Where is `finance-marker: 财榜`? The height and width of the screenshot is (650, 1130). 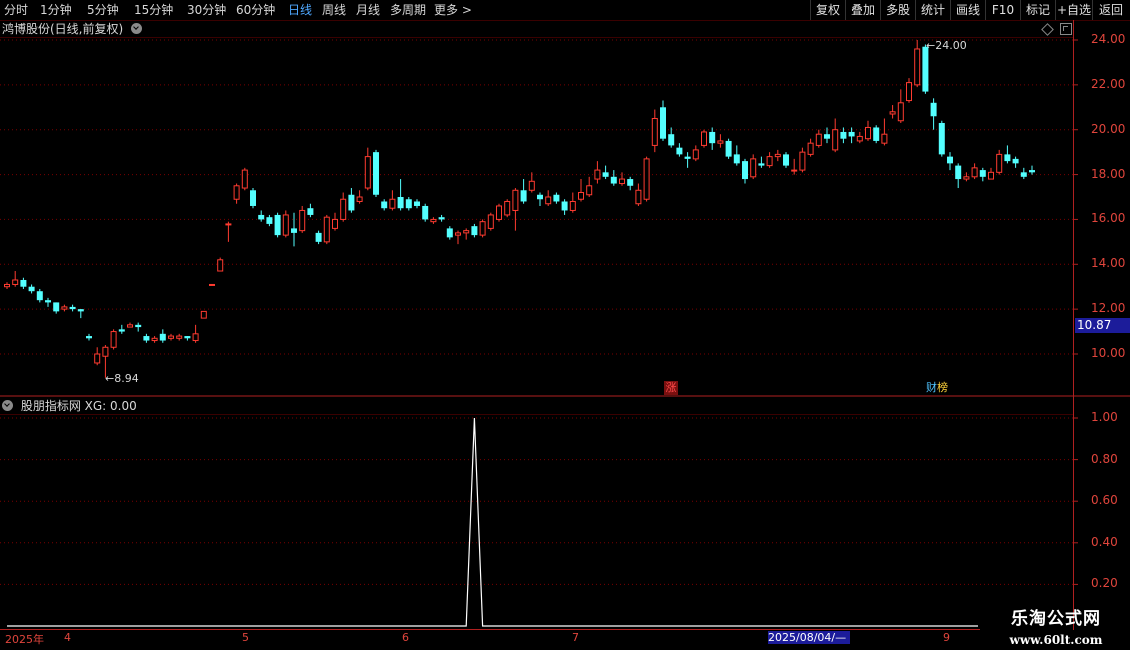
finance-marker: 财榜 is located at coordinates (942, 388).